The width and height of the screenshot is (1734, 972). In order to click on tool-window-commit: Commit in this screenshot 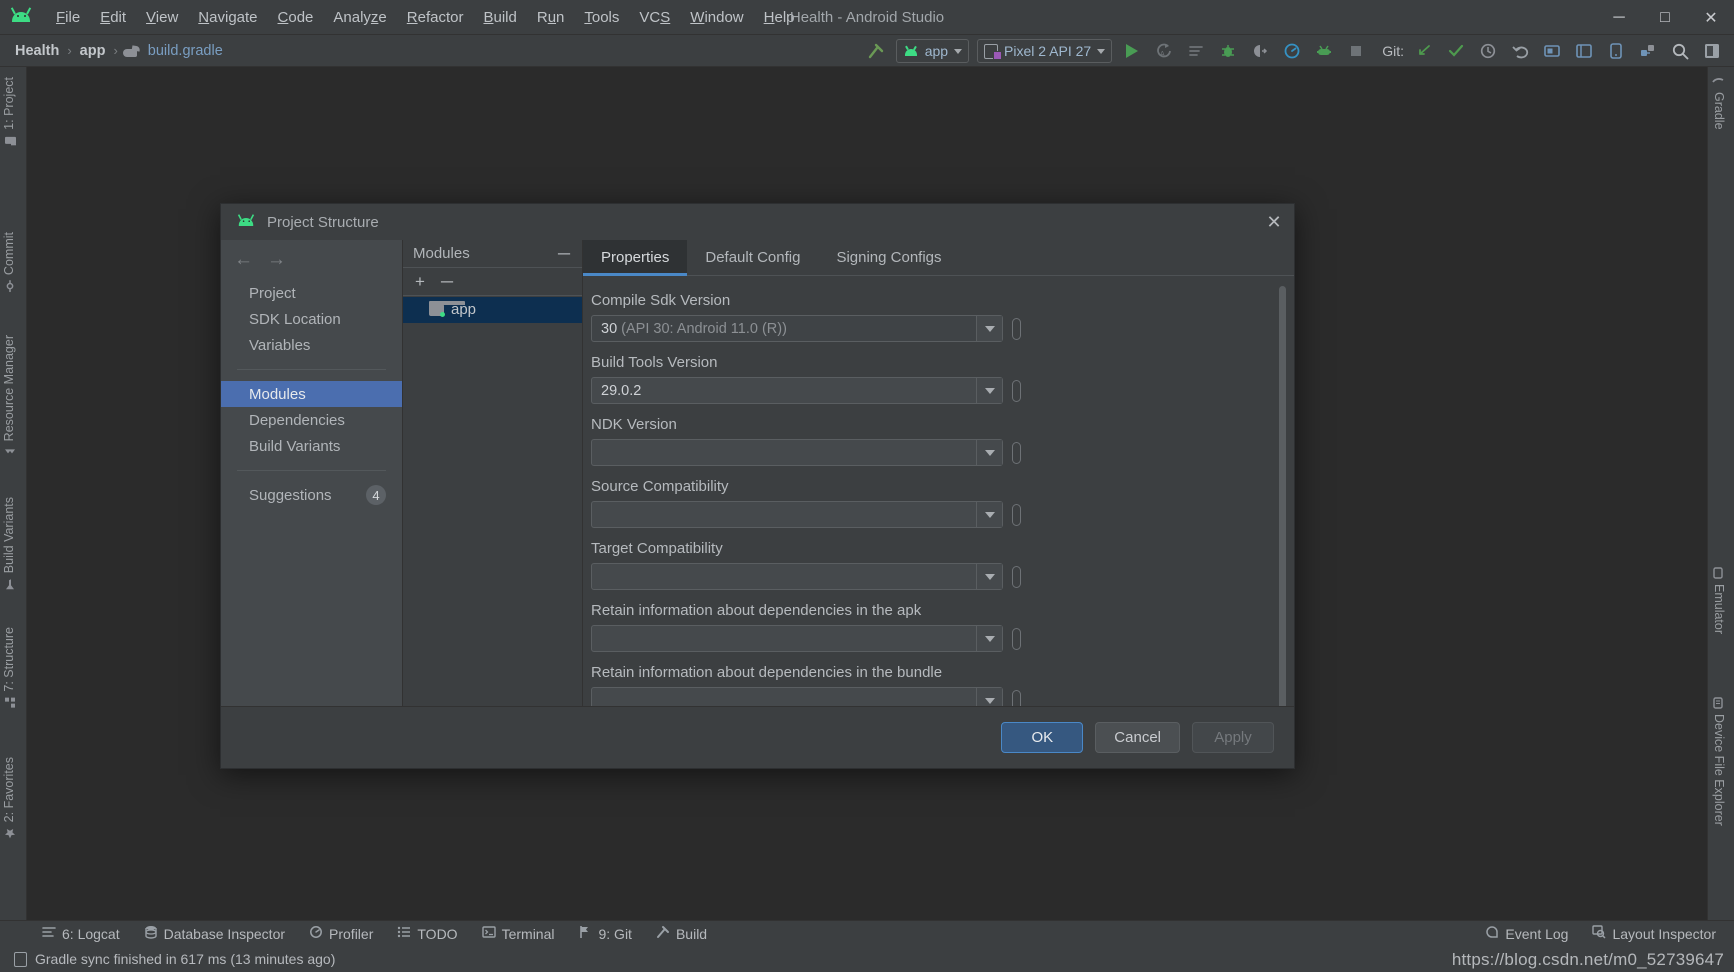, I will do `click(9, 262)`.